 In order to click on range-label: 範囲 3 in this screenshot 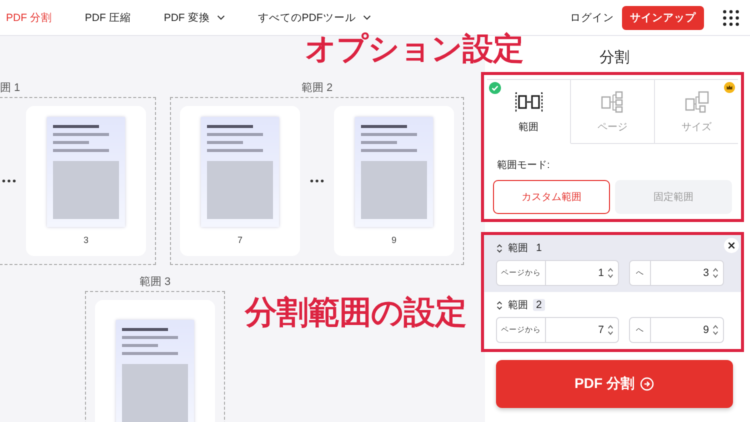, I will do `click(155, 282)`.